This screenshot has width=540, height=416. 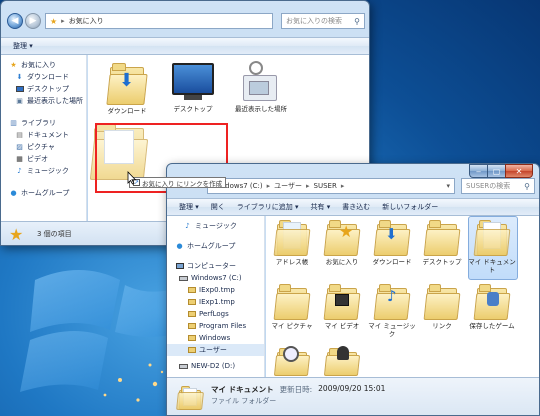 I want to click on burn-label: 書き込む, so click(x=356, y=207).